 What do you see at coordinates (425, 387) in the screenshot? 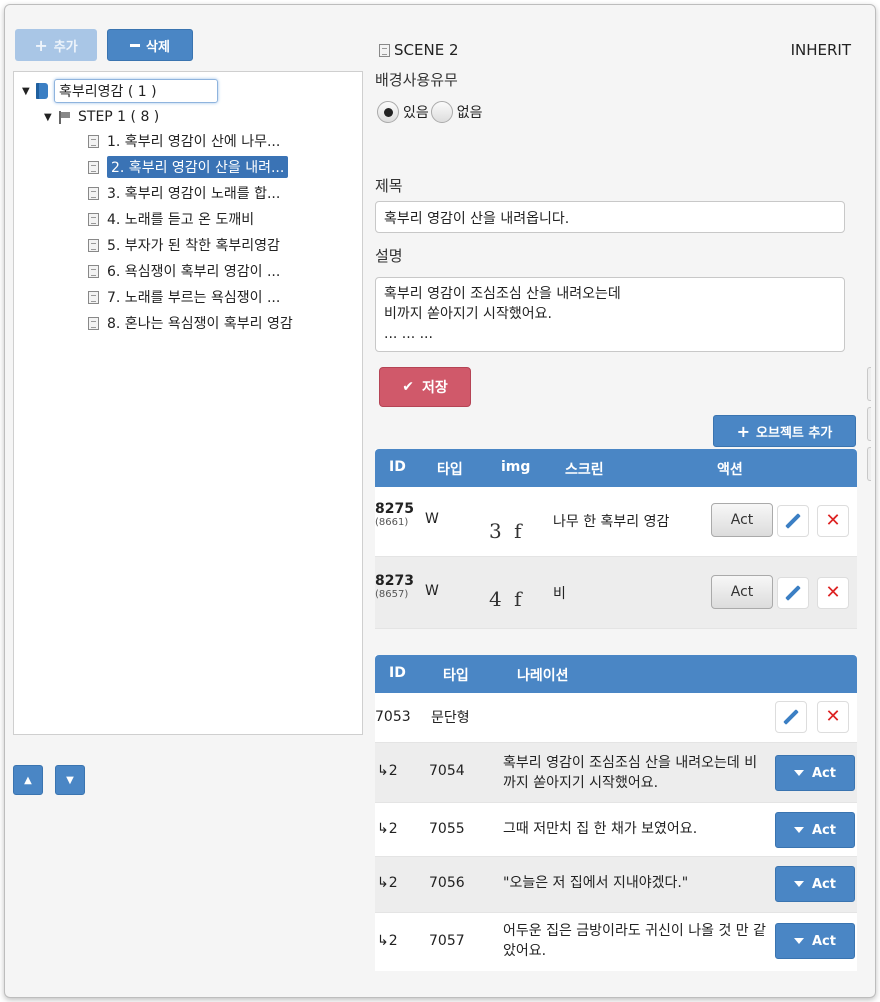
I see `save-button: ✔ 저장` at bounding box center [425, 387].